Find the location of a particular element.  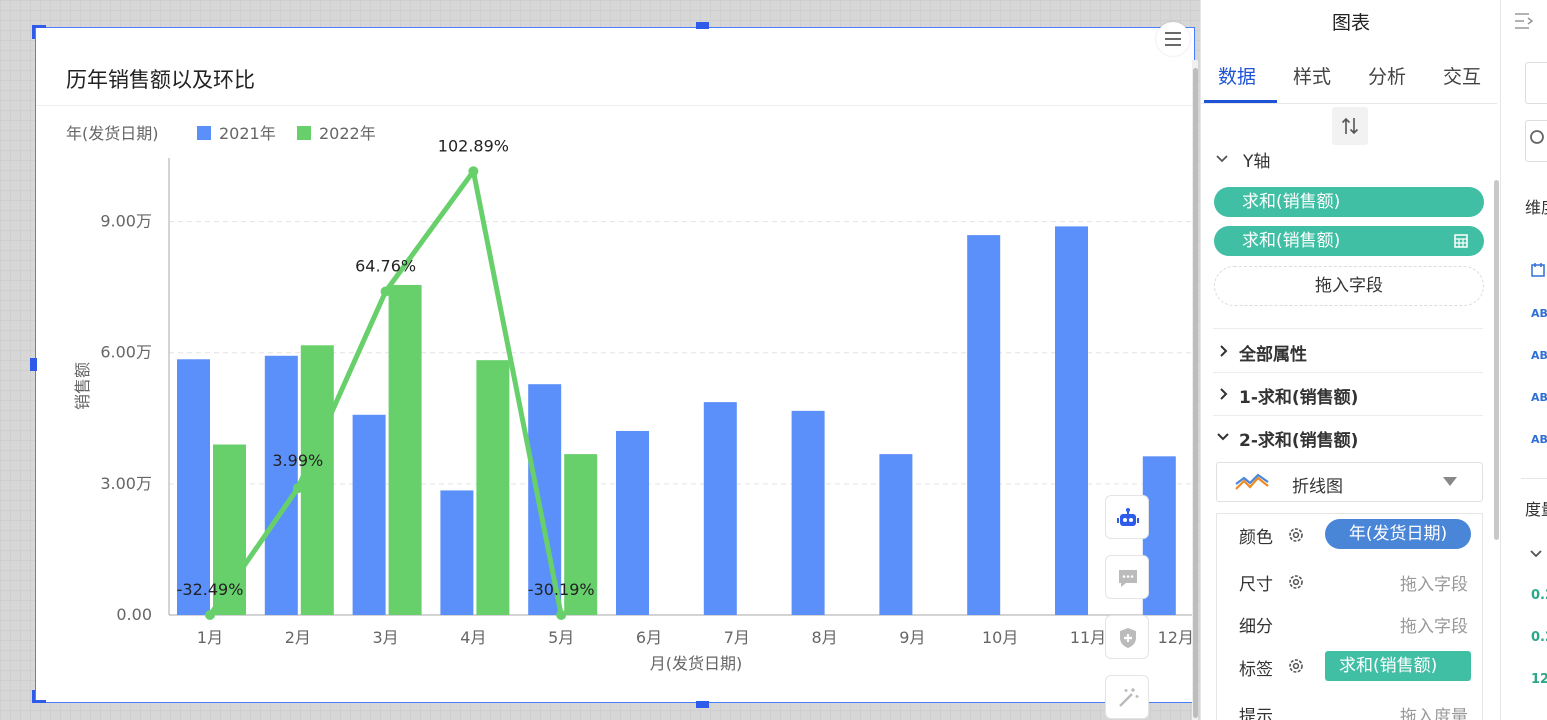

swap-axes-button is located at coordinates (1350, 126).